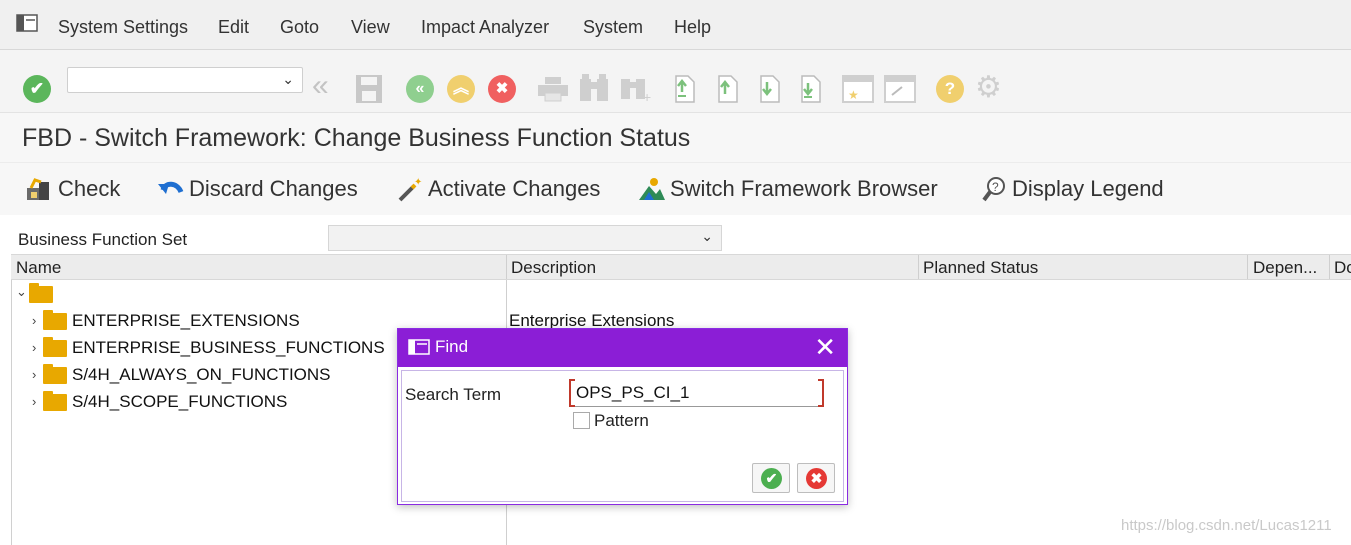 Image resolution: width=1351 pixels, height=545 pixels. I want to click on menu-view: View, so click(370, 27).